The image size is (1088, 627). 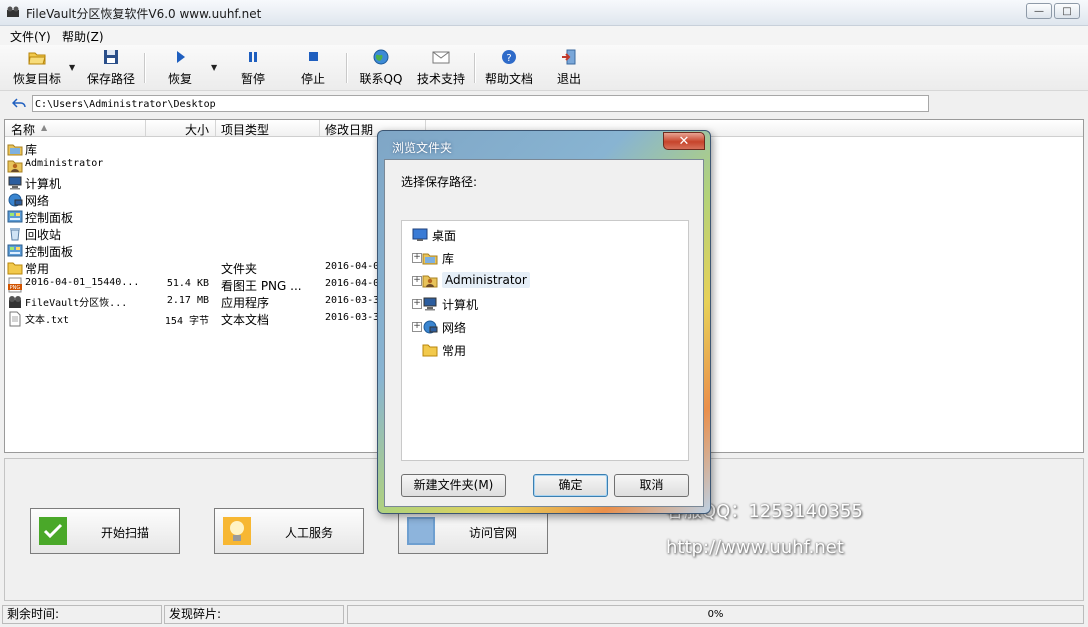 What do you see at coordinates (253, 67) in the screenshot?
I see `pause-button: 暂停` at bounding box center [253, 67].